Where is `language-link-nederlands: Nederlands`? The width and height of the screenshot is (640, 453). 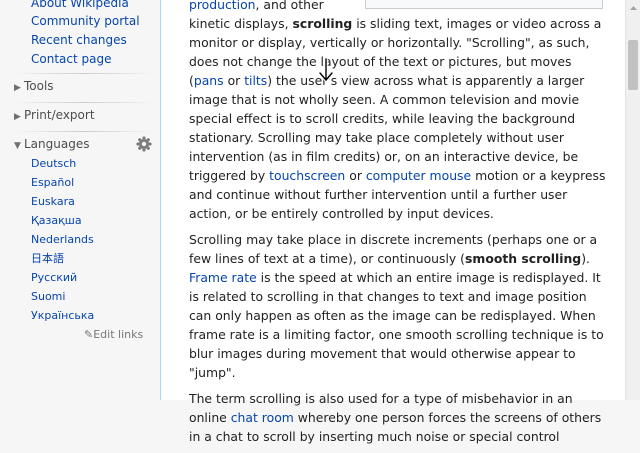
language-link-nederlands: Nederlands is located at coordinates (62, 239).